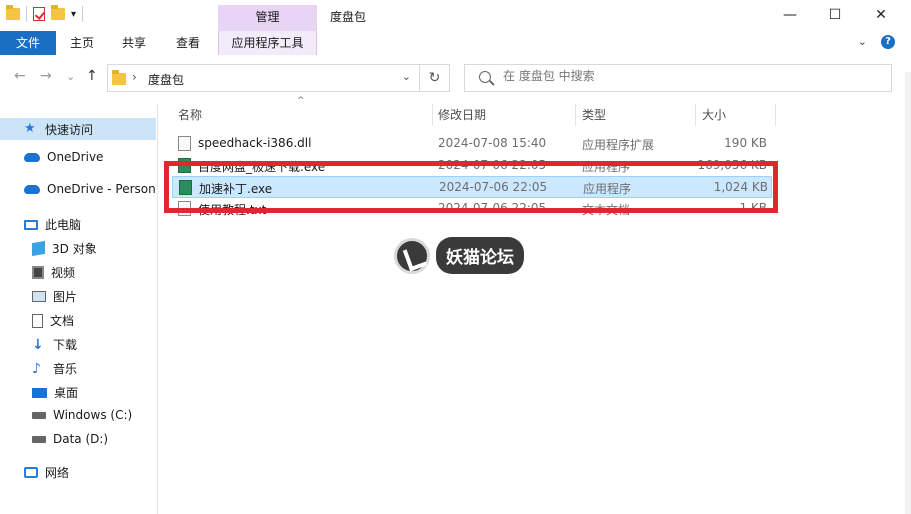  What do you see at coordinates (455, 43) in the screenshot?
I see `ribbon-tabs: 文件 主页 共享 查看 应用程序工具 ⌄ ?` at bounding box center [455, 43].